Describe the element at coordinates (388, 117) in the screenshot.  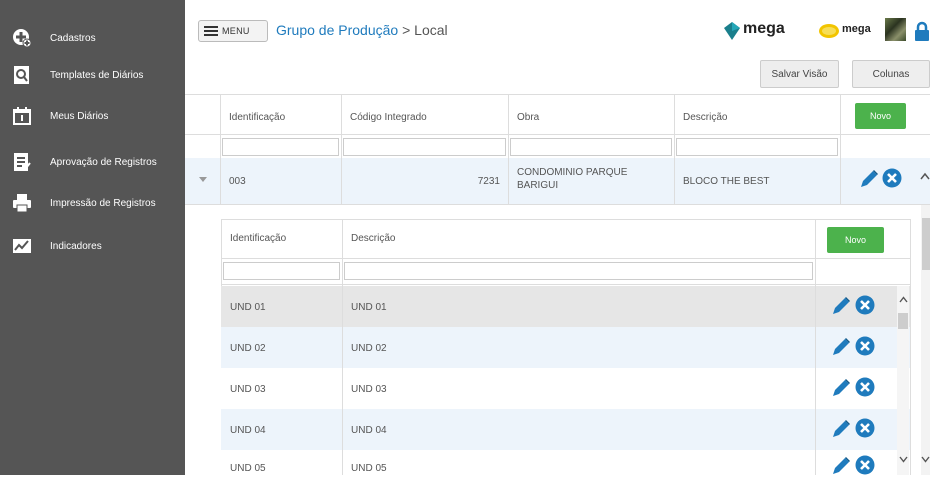
I see `column-header-codigo: Código Integrado` at that location.